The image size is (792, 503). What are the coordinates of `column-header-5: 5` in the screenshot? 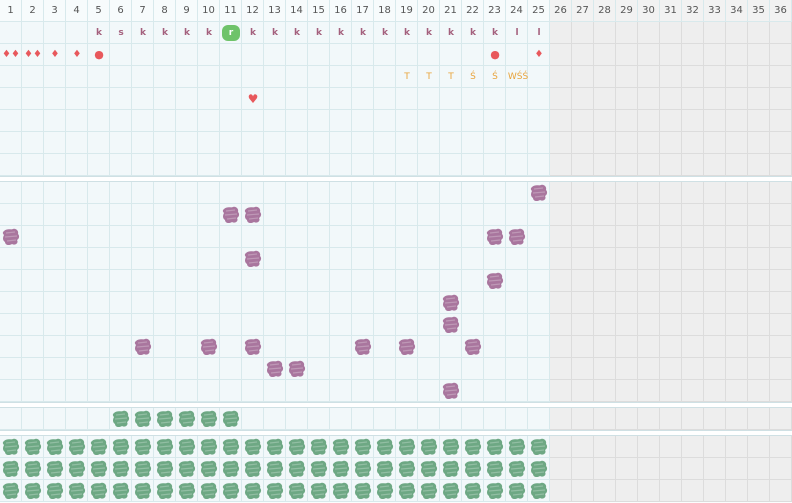 It's located at (99, 11).